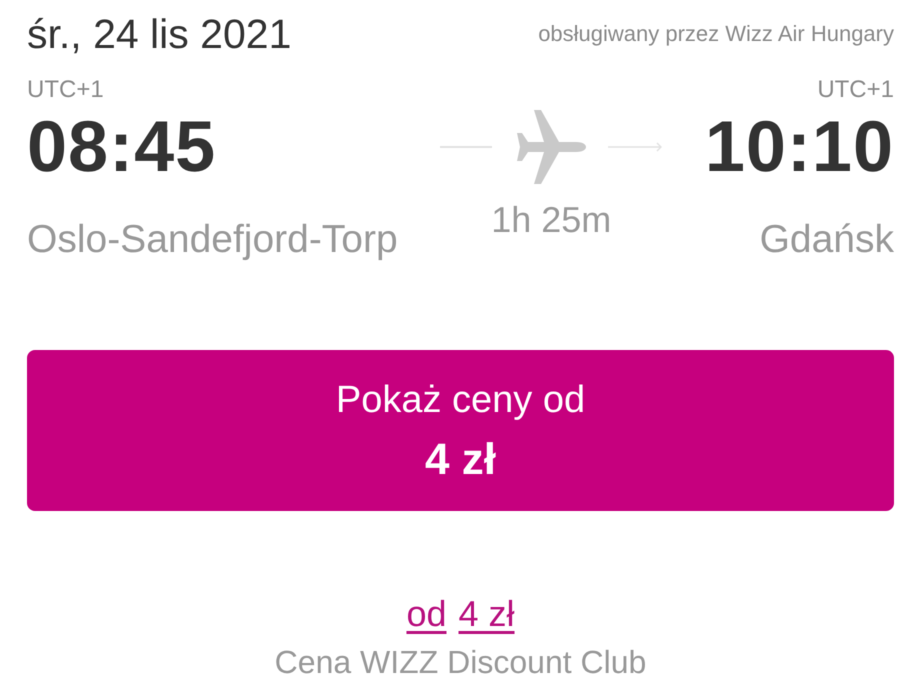 The height and width of the screenshot is (697, 921). Describe the element at coordinates (635, 147) in the screenshot. I see `route-arrow-icon` at that location.